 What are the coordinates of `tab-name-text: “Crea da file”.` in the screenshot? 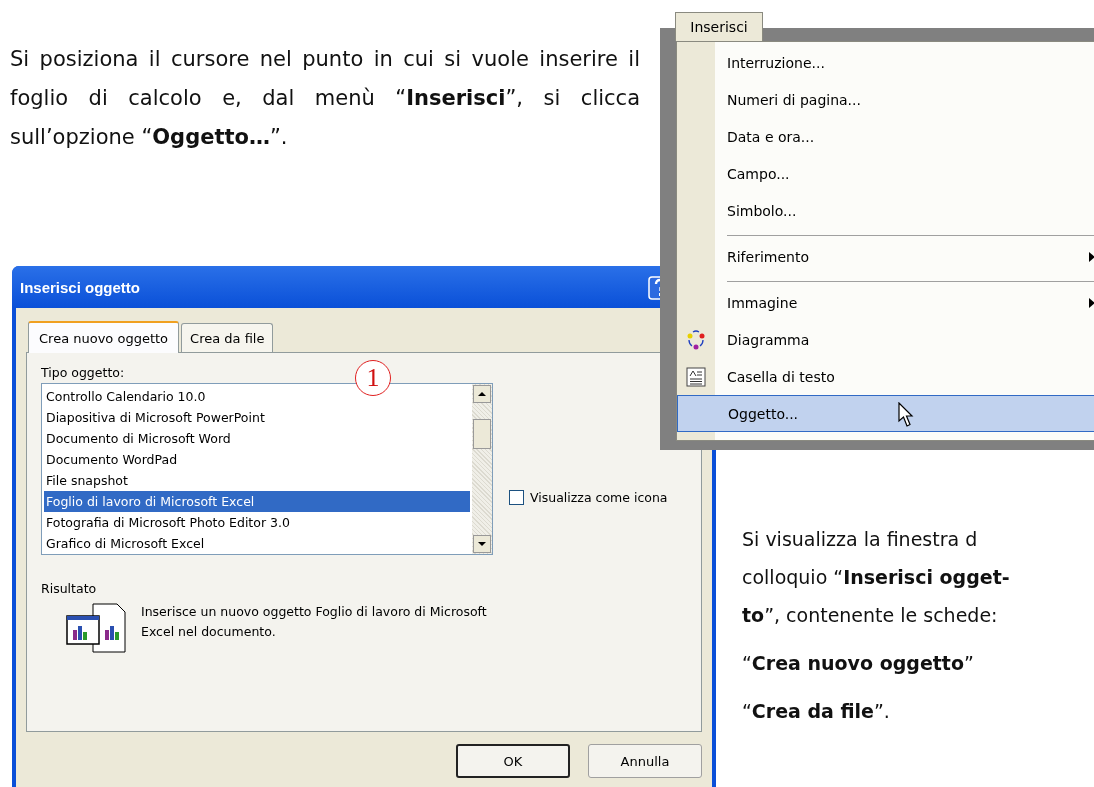 It's located at (816, 711).